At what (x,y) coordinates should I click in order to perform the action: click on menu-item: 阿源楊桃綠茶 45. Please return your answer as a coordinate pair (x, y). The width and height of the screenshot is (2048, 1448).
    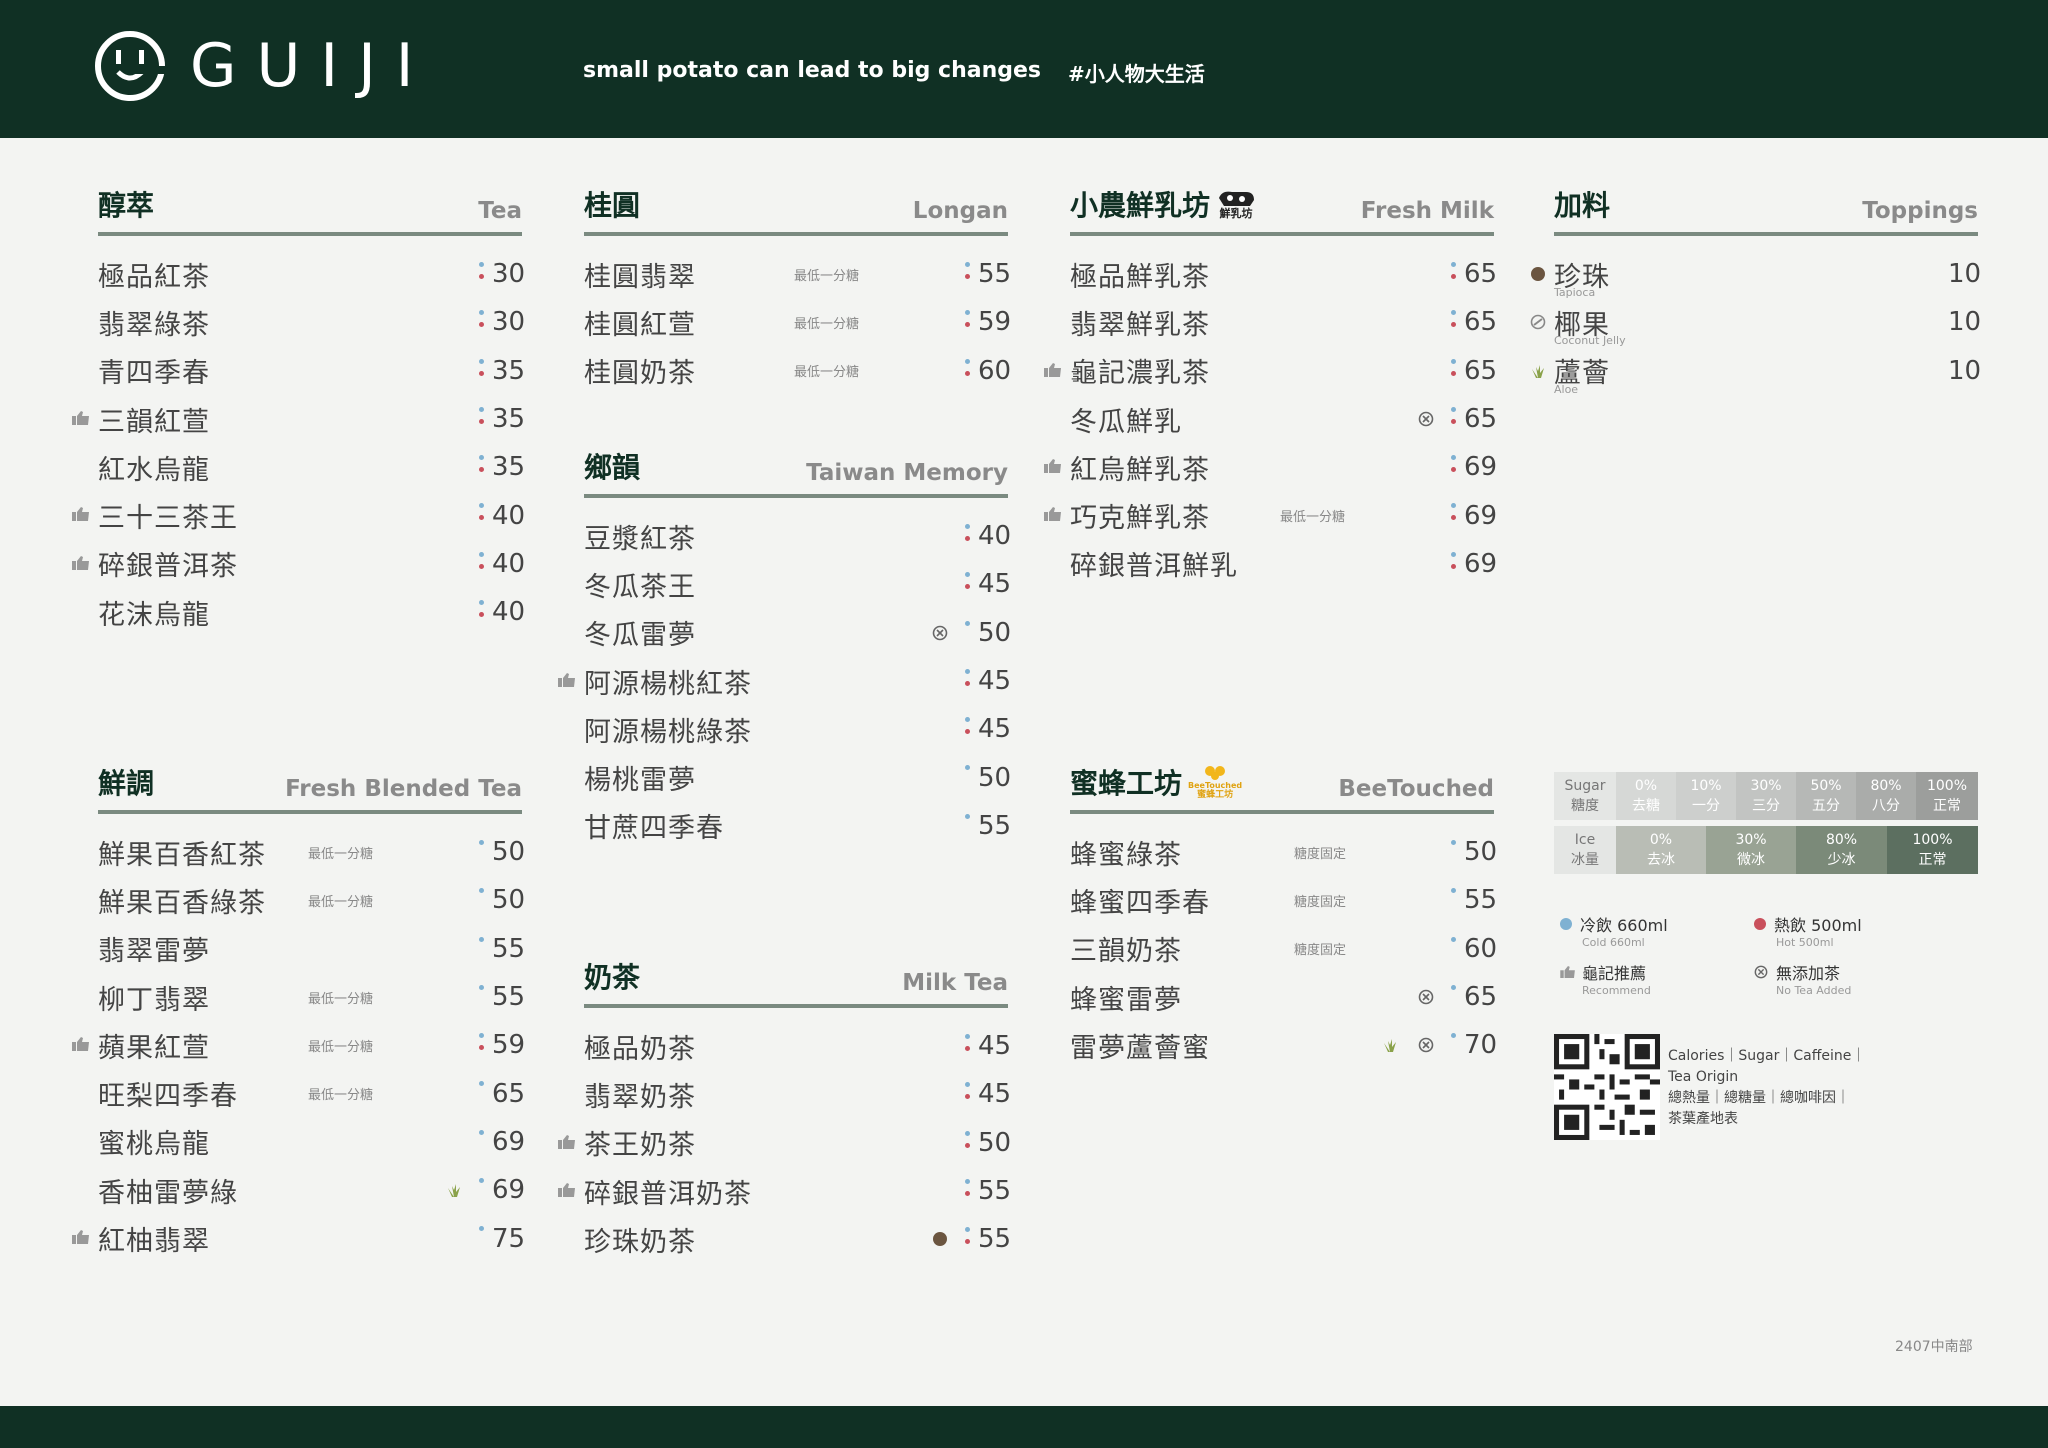
    Looking at the image, I should click on (797, 729).